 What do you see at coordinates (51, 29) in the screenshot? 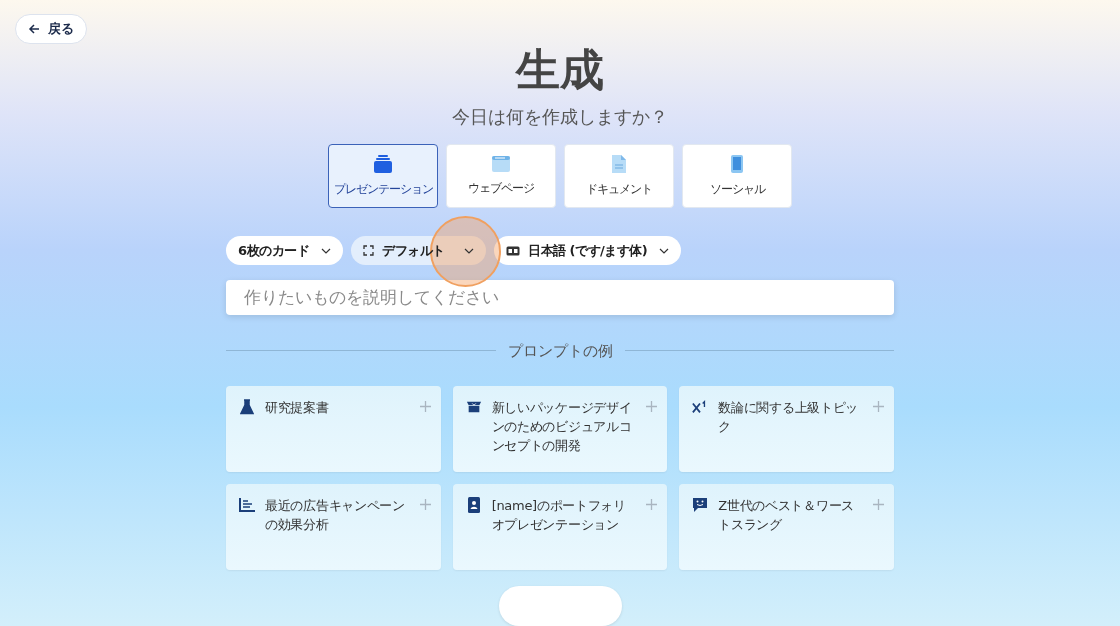
I see `back-button: 戻る` at bounding box center [51, 29].